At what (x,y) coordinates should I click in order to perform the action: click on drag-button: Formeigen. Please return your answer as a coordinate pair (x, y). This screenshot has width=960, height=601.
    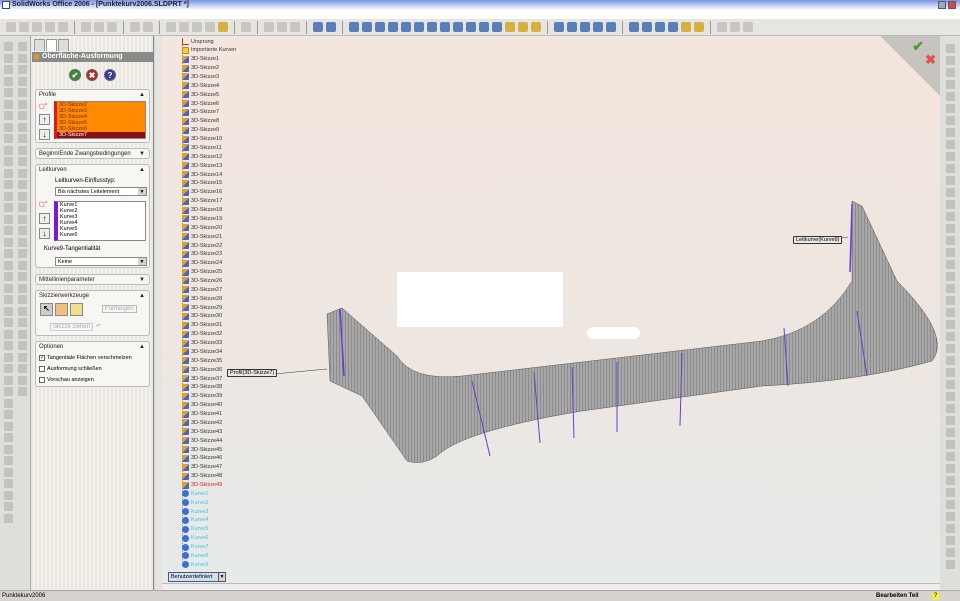
    Looking at the image, I should click on (119, 309).